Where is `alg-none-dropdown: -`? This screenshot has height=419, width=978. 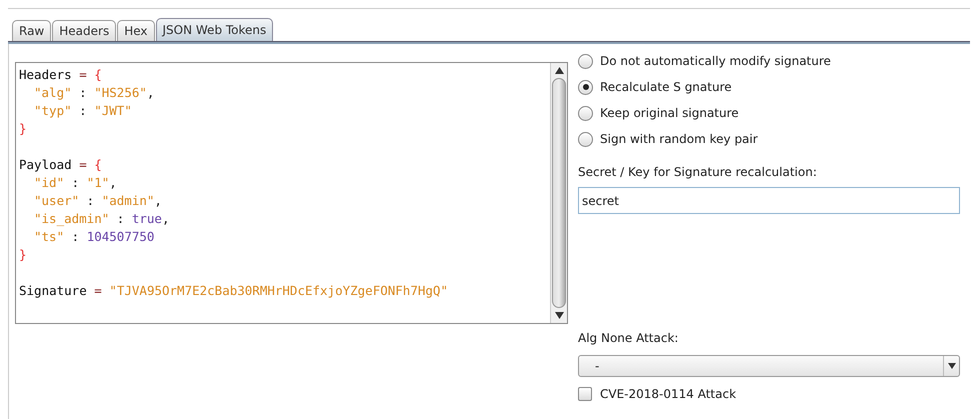
alg-none-dropdown: - is located at coordinates (769, 366).